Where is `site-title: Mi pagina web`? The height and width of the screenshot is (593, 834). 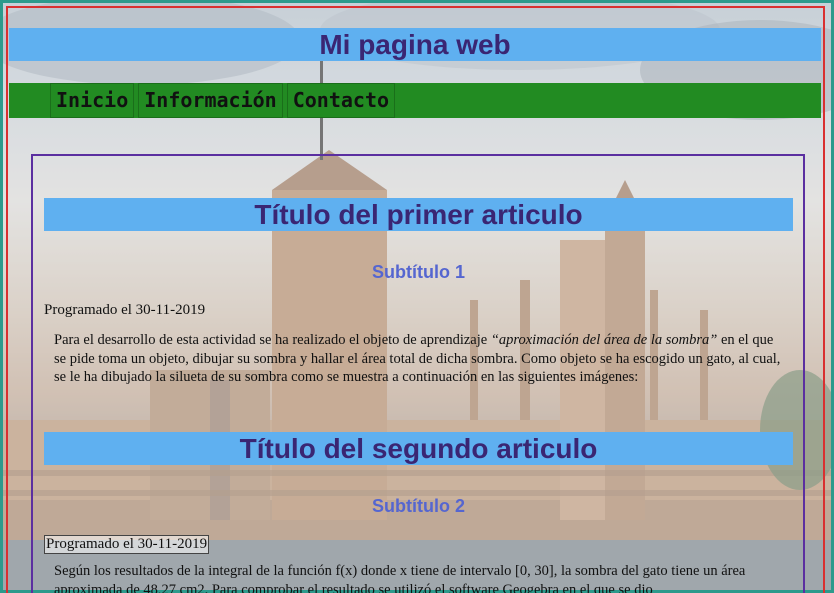
site-title: Mi pagina web is located at coordinates (415, 44).